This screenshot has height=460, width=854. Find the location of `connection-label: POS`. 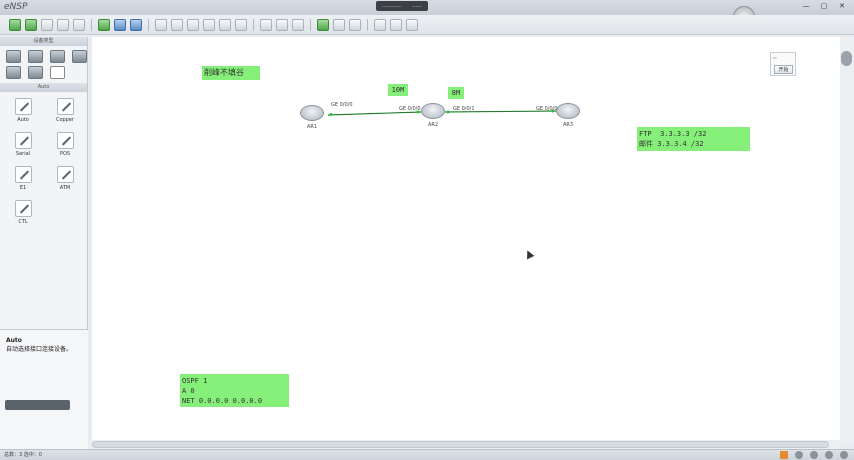

connection-label: POS is located at coordinates (65, 154).